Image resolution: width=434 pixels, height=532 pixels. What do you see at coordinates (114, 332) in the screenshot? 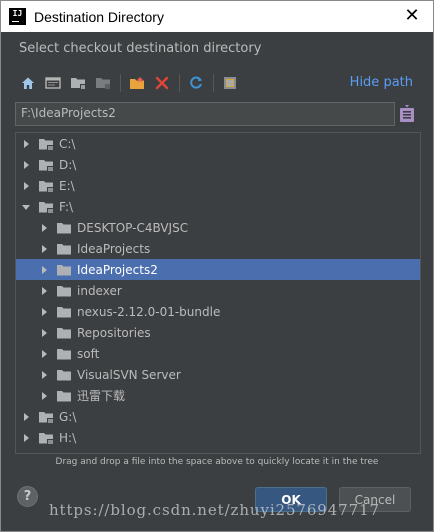
I see `tree-row-label: Repositories` at bounding box center [114, 332].